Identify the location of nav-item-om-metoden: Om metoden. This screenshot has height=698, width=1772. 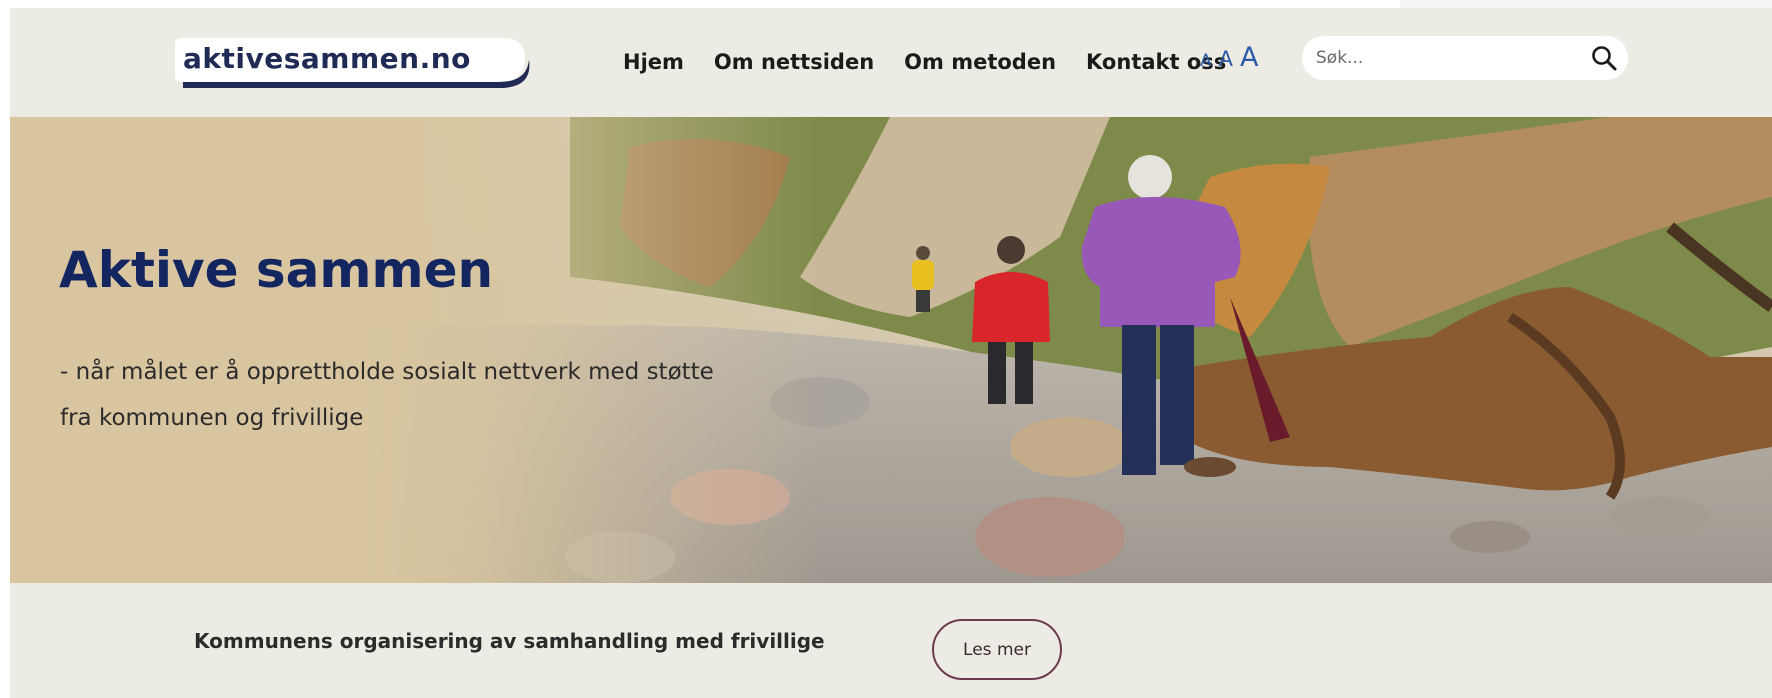
(980, 62).